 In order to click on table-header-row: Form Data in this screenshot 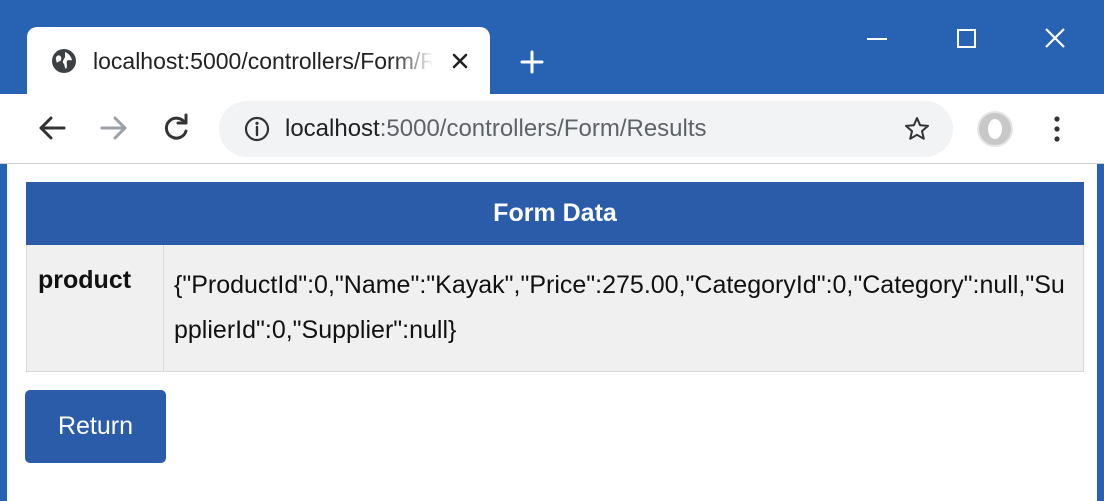, I will do `click(555, 213)`.